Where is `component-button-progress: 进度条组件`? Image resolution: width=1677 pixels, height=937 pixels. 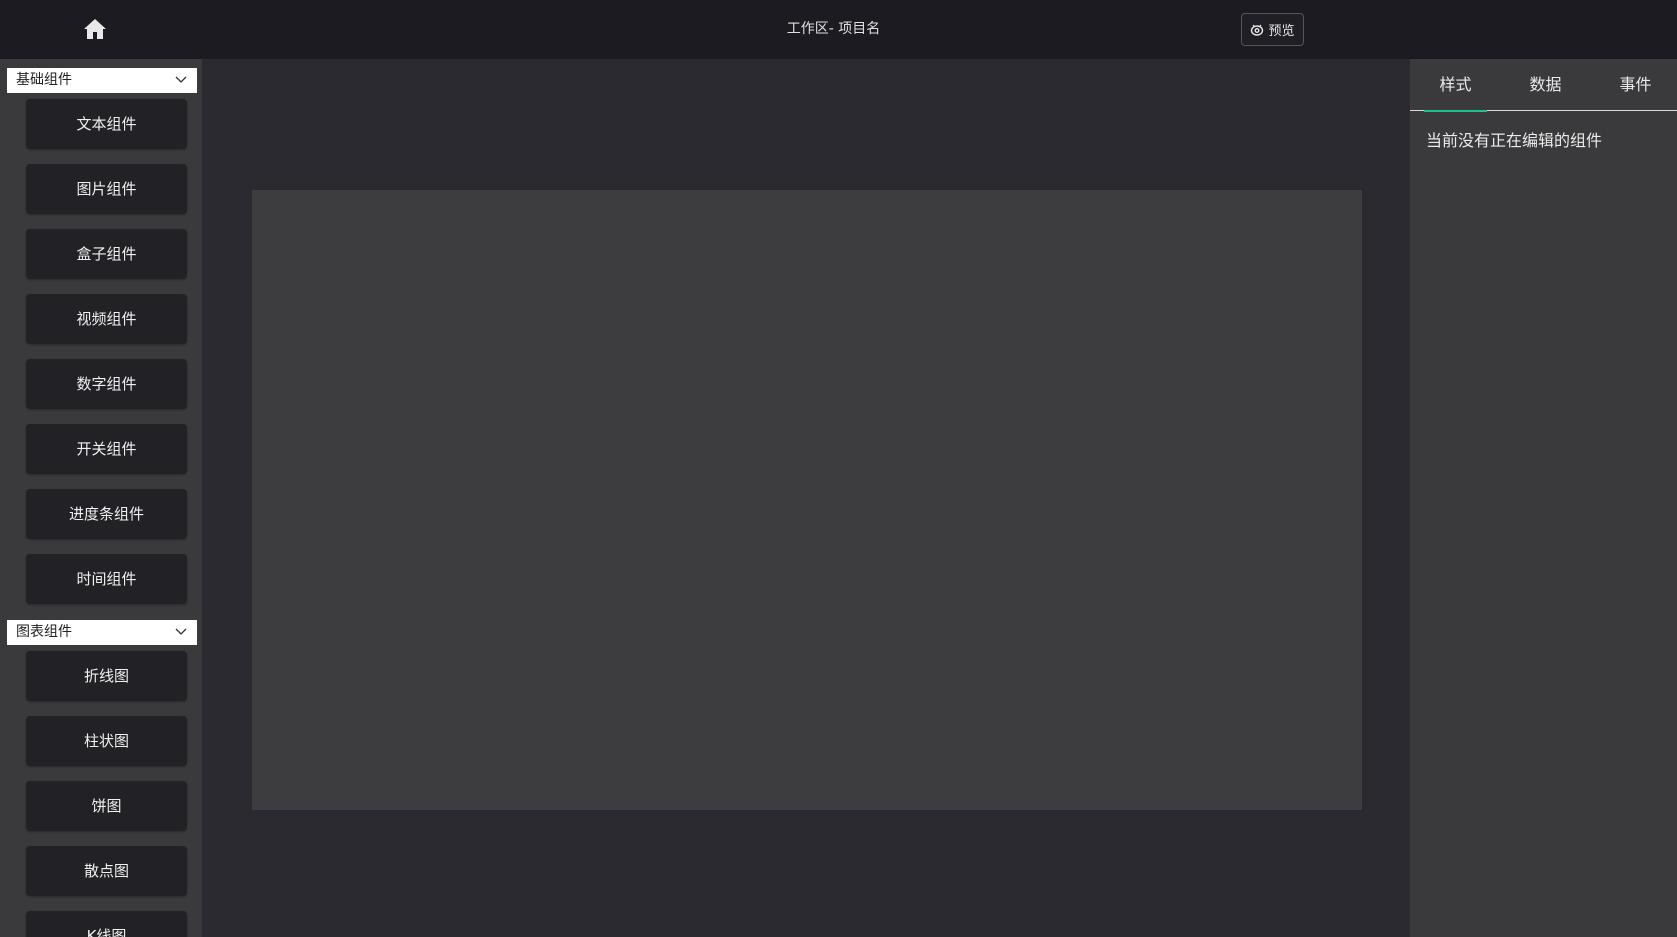
component-button-progress: 进度条组件 is located at coordinates (106, 514).